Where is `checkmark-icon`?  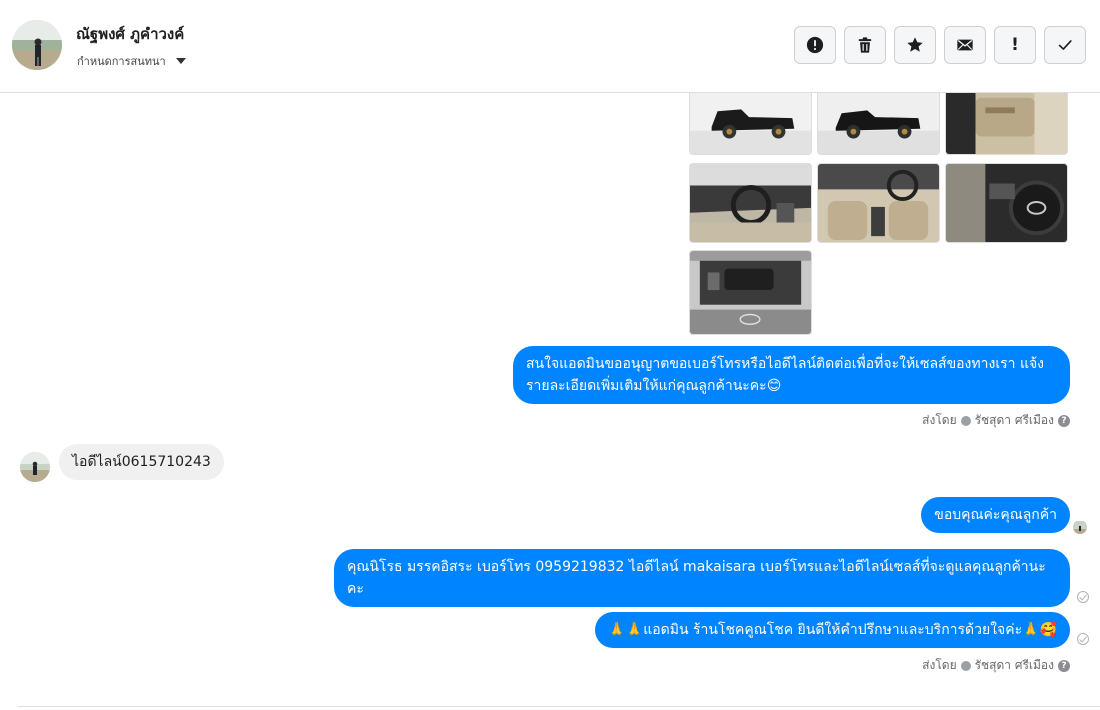
checkmark-icon is located at coordinates (1065, 45).